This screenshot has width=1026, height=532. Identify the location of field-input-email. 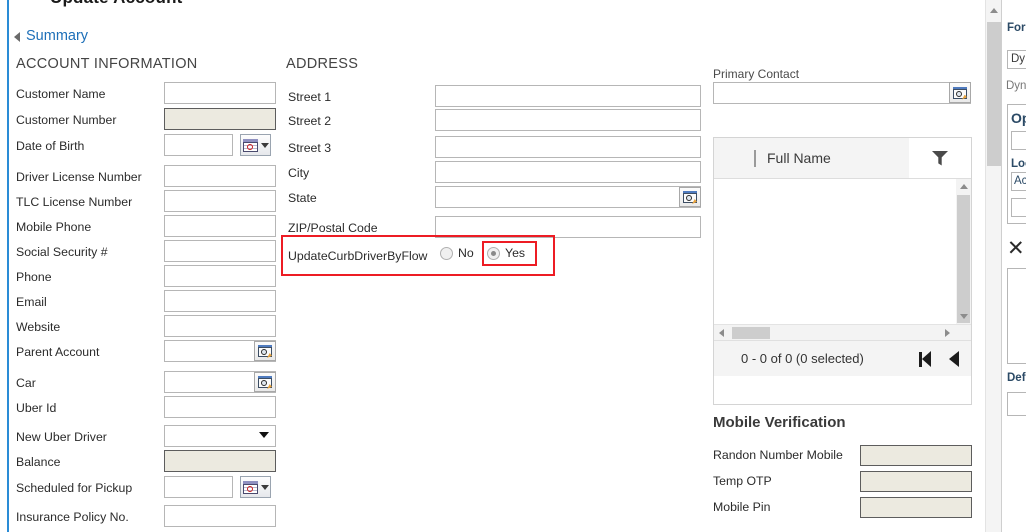
(220, 301).